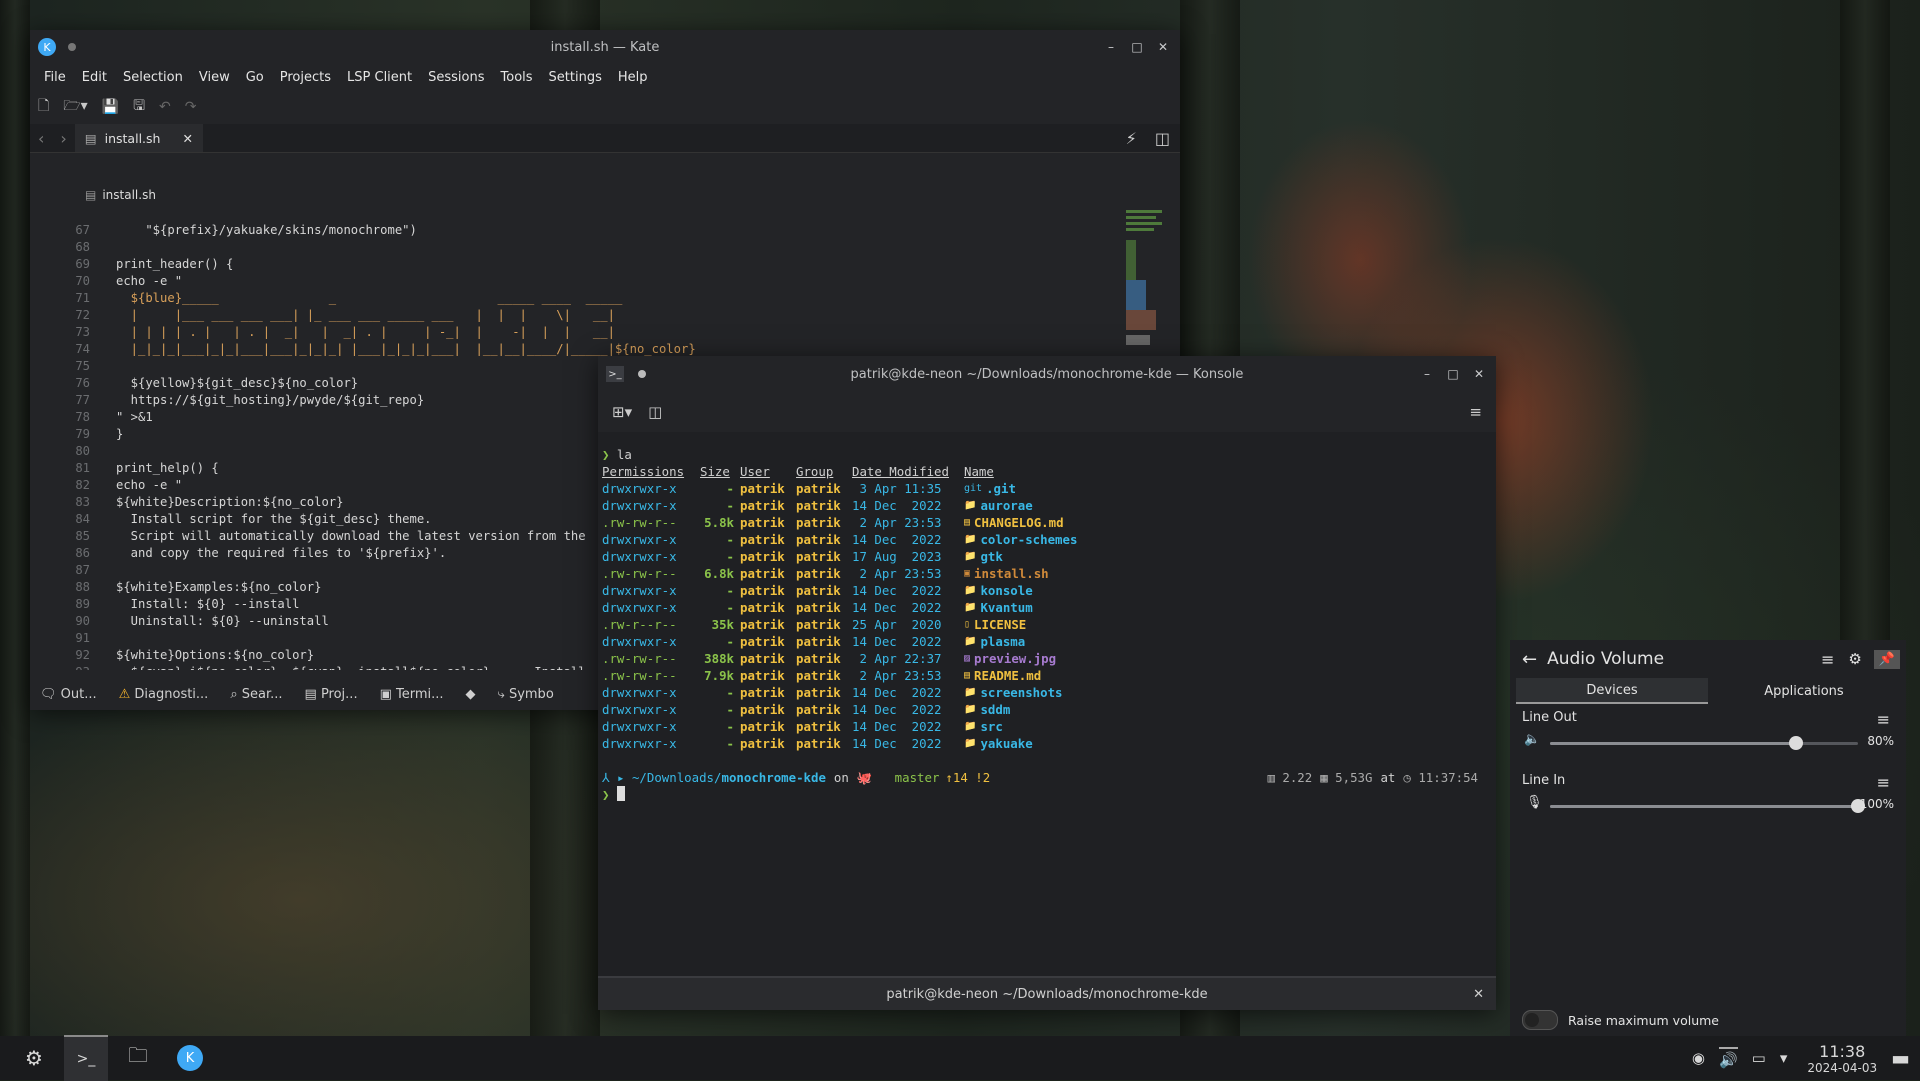 The height and width of the screenshot is (1081, 1920). I want to click on menu-settings: Settings, so click(575, 77).